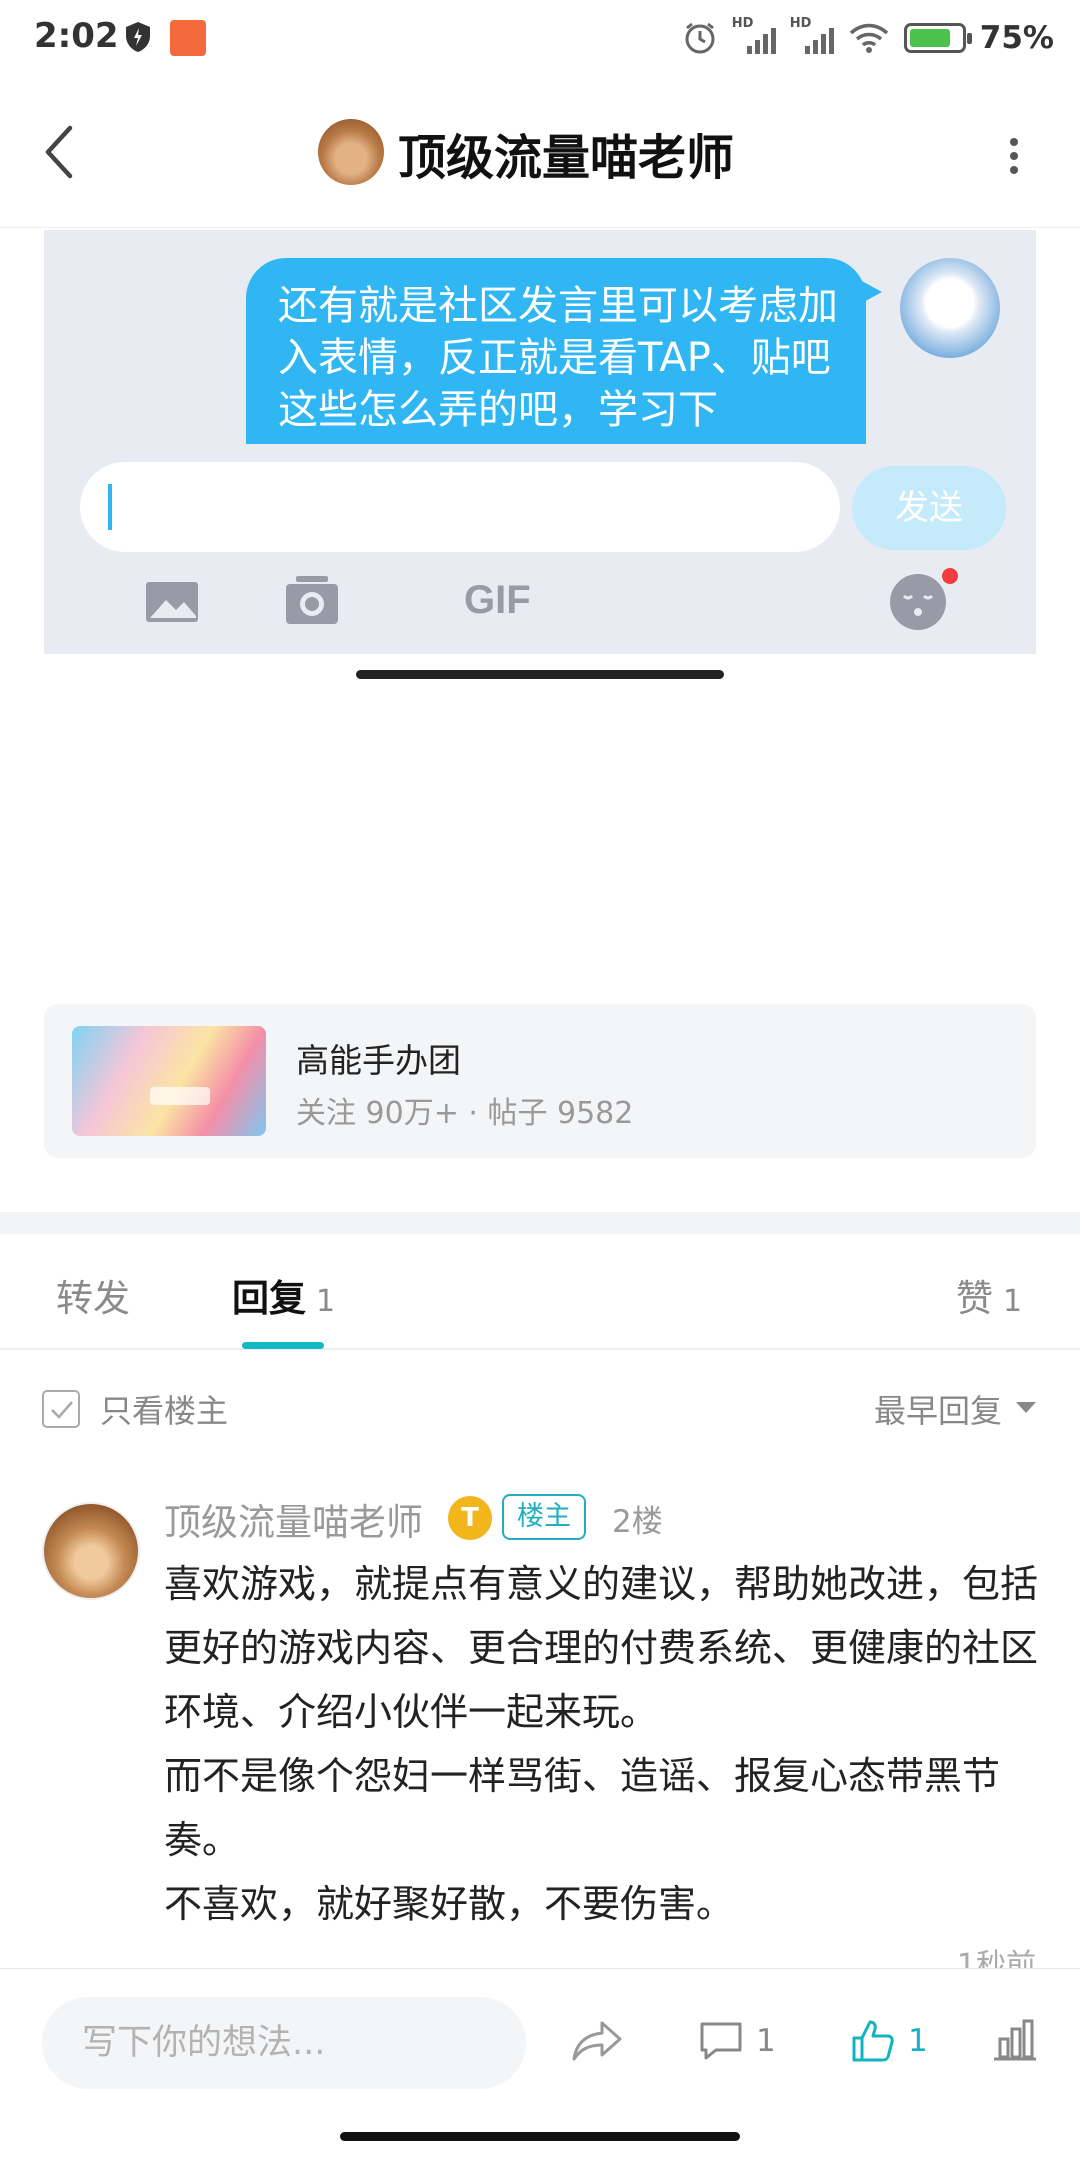  I want to click on more-options-icon, so click(1014, 157).